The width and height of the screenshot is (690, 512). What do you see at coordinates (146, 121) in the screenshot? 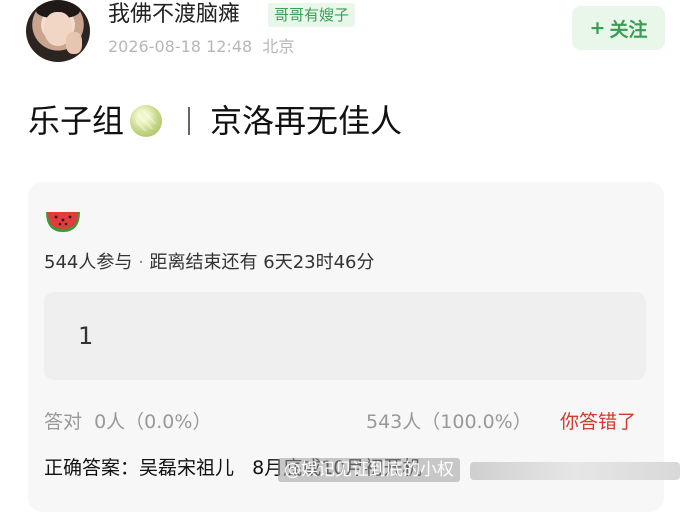
I see `melon-icon` at bounding box center [146, 121].